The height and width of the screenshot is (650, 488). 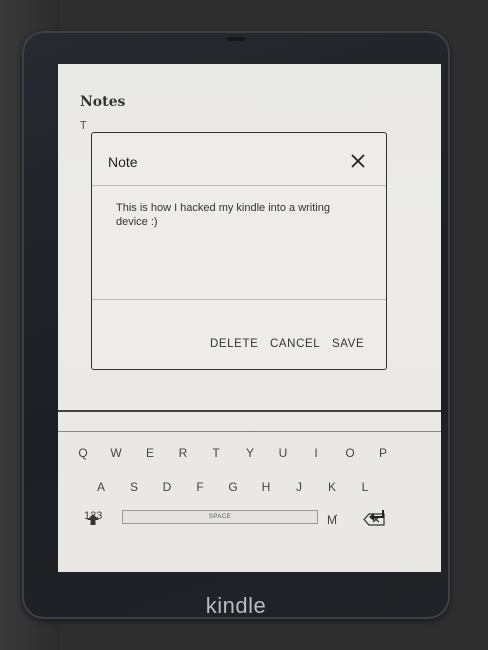 What do you see at coordinates (249, 431) in the screenshot?
I see `keyboard-top-border` at bounding box center [249, 431].